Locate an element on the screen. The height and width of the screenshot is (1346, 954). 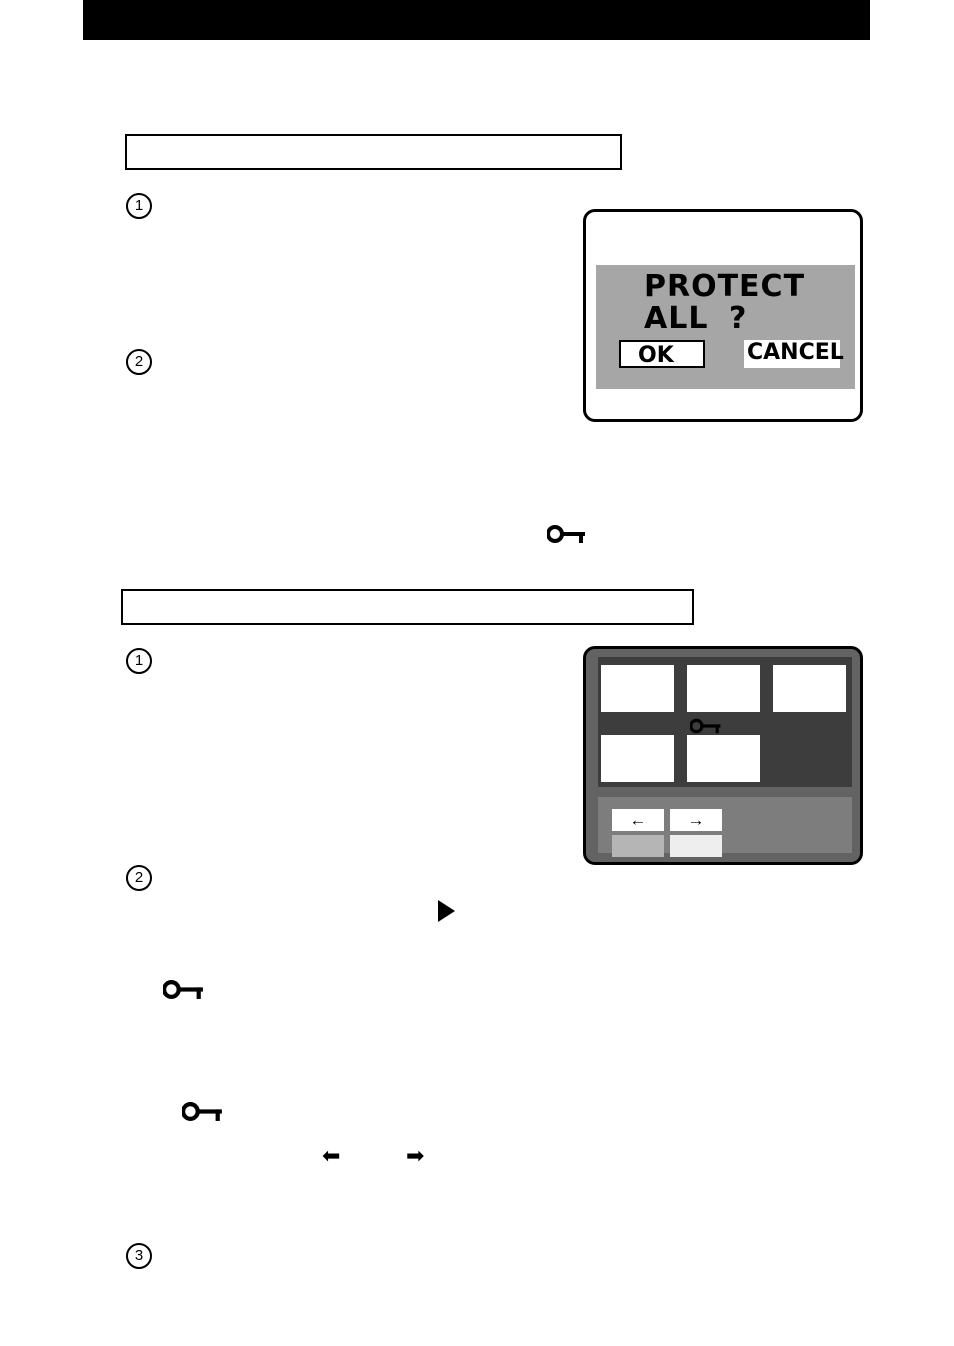
right-arrow-icon: → is located at coordinates (696, 820).